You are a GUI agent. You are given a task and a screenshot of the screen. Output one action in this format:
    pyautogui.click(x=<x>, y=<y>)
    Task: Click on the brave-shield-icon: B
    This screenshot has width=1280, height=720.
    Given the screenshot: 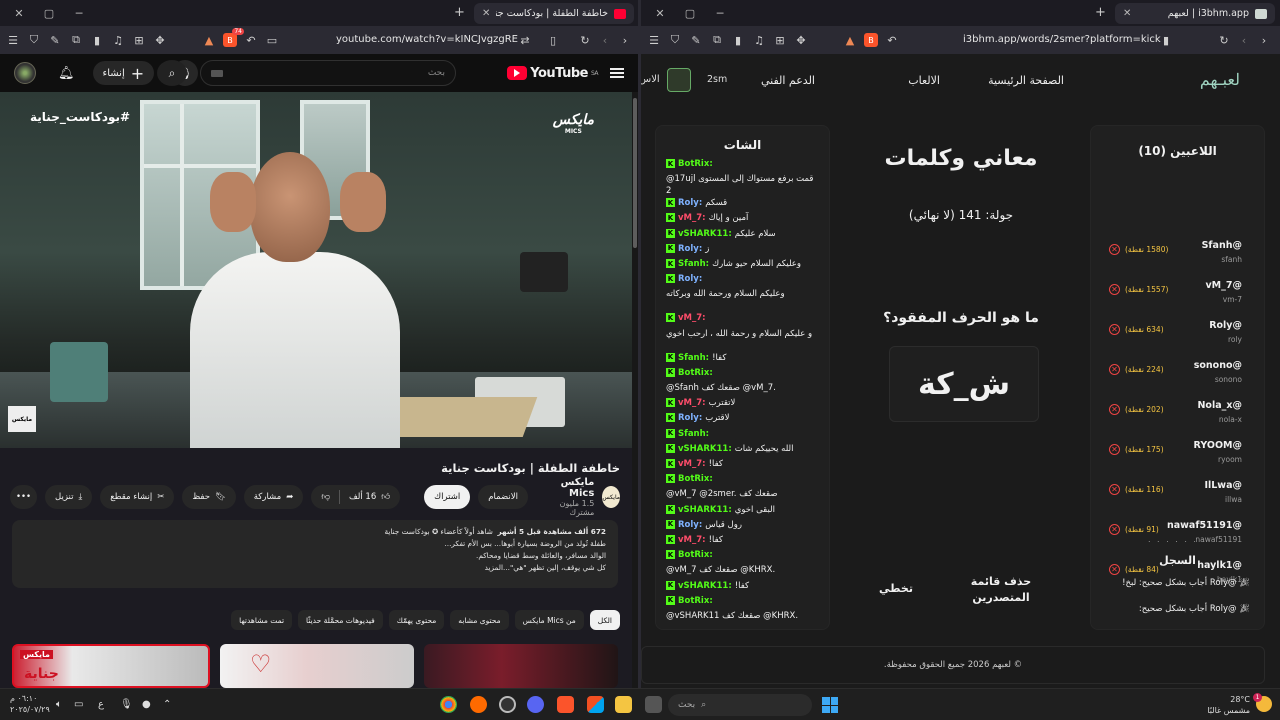 What is the action you would take?
    pyautogui.click(x=871, y=40)
    